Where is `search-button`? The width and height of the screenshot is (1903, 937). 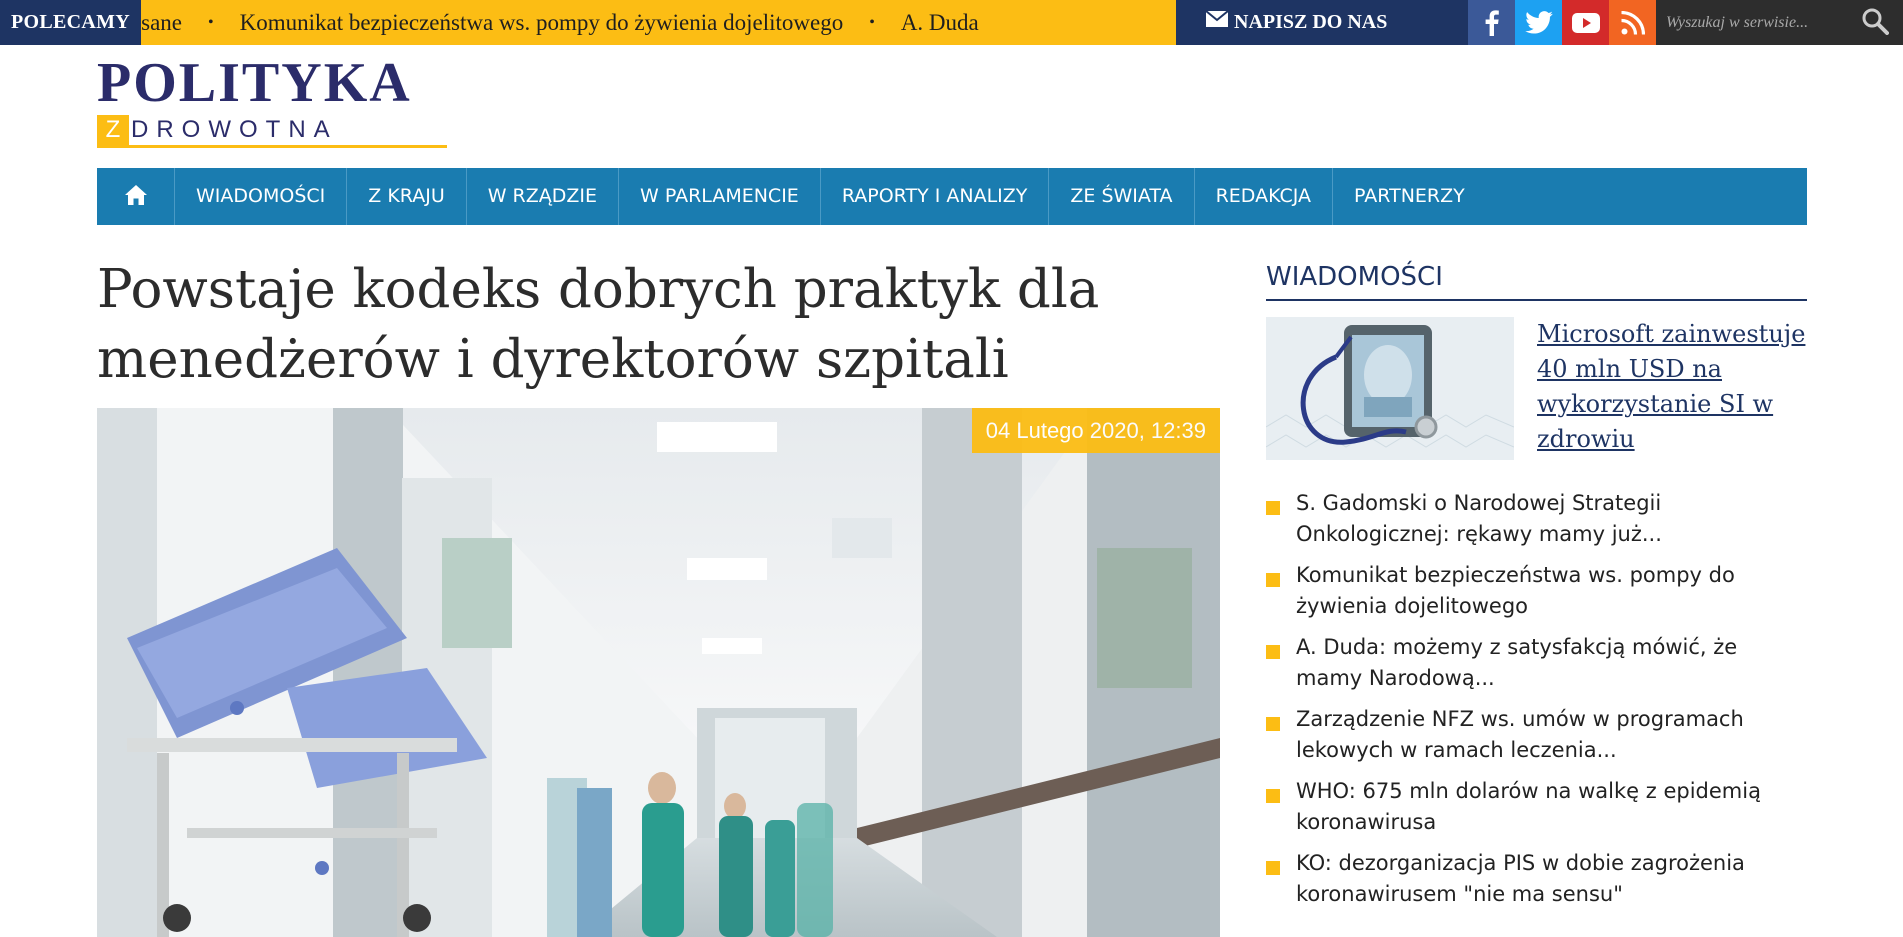 search-button is located at coordinates (1875, 23).